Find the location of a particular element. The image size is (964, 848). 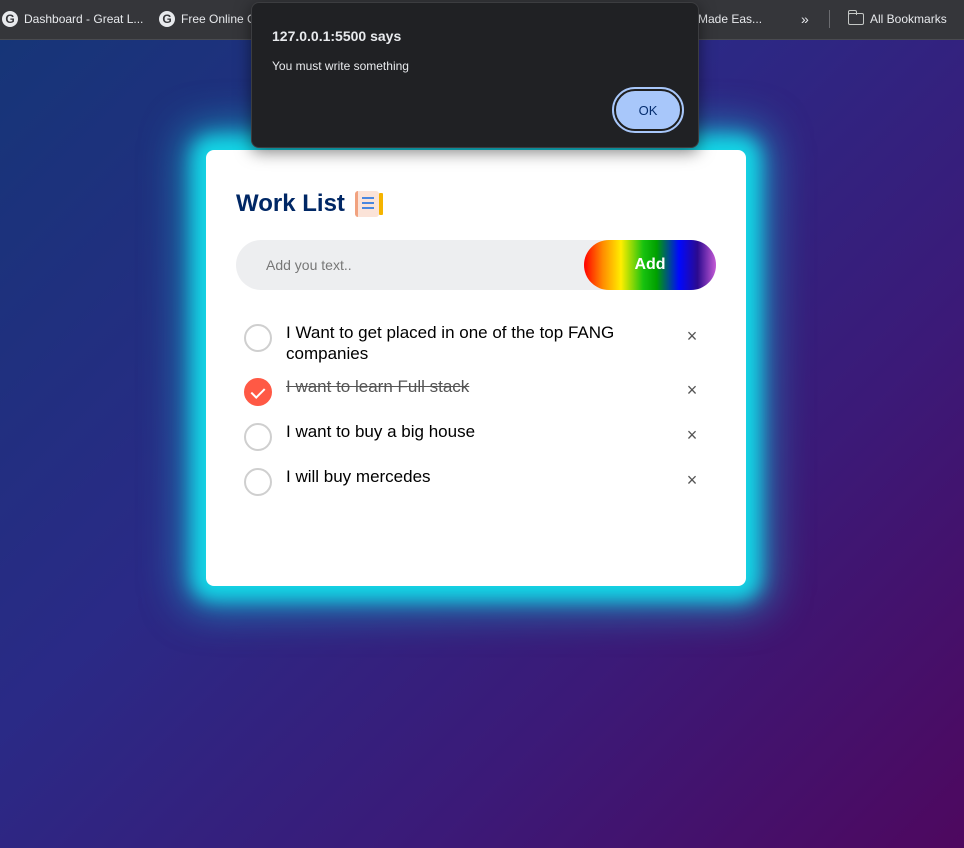

more-bookmarks-chevron-icon: » is located at coordinates (805, 19).